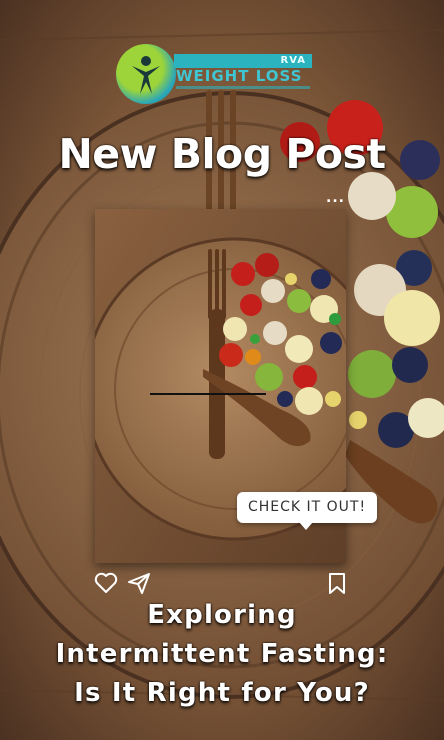  What do you see at coordinates (239, 76) in the screenshot?
I see `logo-main-text: WEIGHT LOSS` at bounding box center [239, 76].